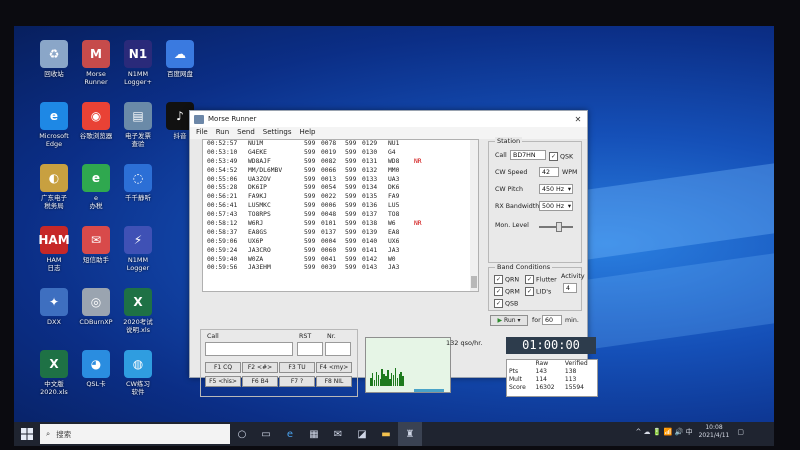  Describe the element at coordinates (561, 156) in the screenshot. I see `qsk-checkbox: ✓ QSK` at that location.